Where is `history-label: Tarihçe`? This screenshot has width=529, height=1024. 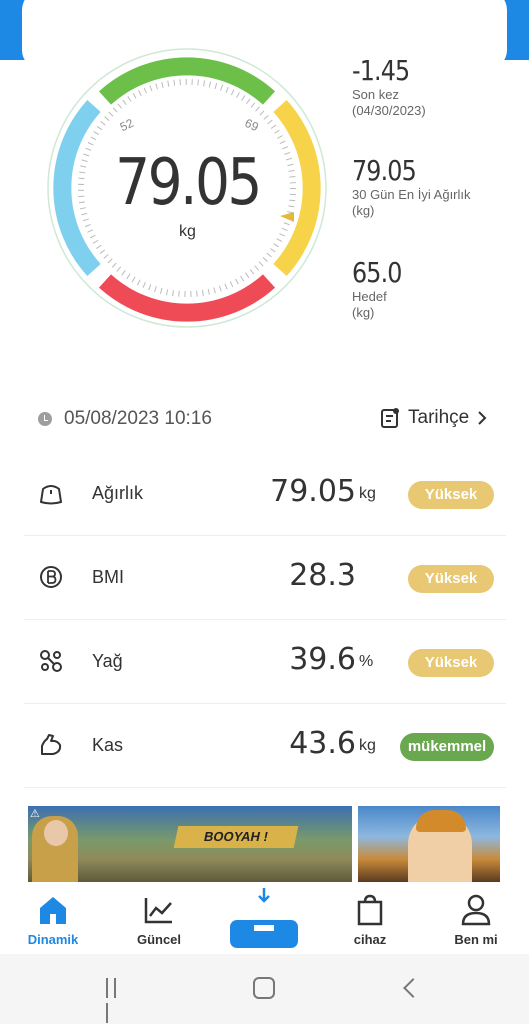 history-label: Tarihçe is located at coordinates (439, 417).